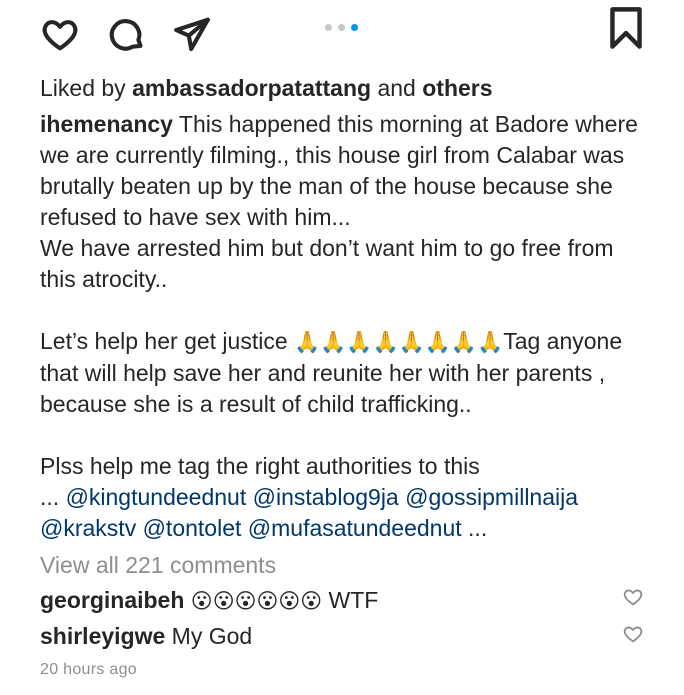 Image resolution: width=684 pixels, height=695 pixels. Describe the element at coordinates (127, 34) in the screenshot. I see `comment-bubble-icon` at that location.